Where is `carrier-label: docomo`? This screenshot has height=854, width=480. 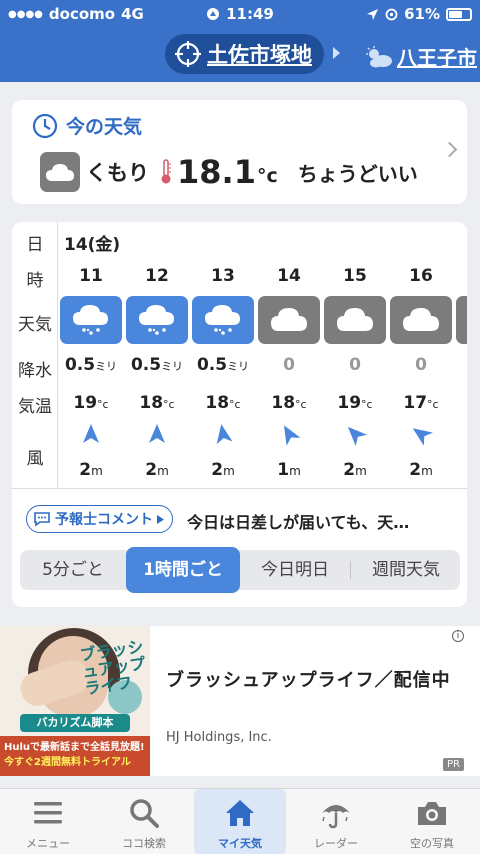 carrier-label: docomo is located at coordinates (82, 14).